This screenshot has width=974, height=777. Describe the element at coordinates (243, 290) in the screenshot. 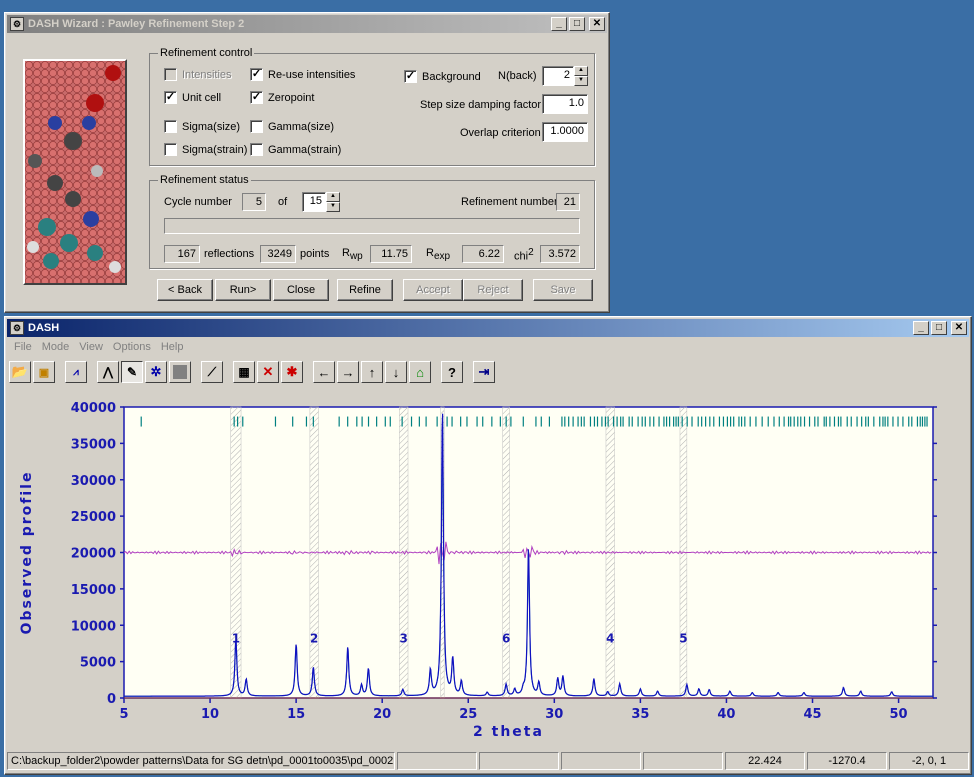

I see `run-button: Run>` at that location.